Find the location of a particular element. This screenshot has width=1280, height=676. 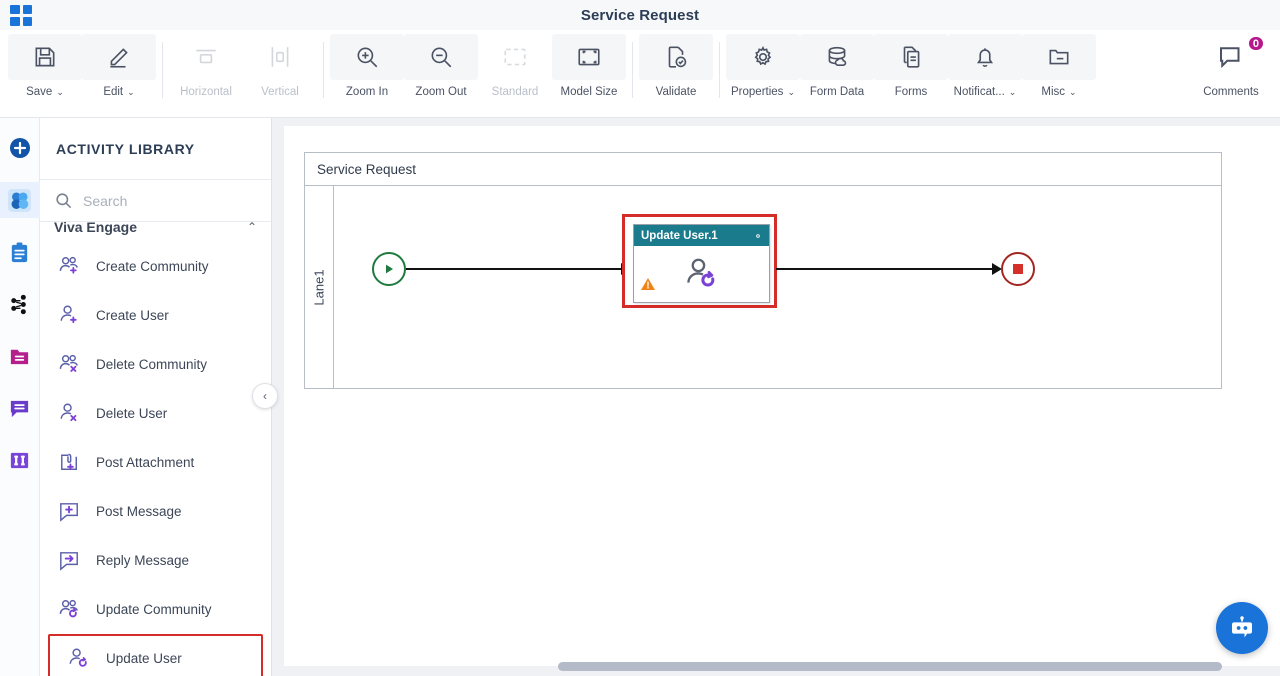

database-cloud-icon is located at coordinates (837, 57).